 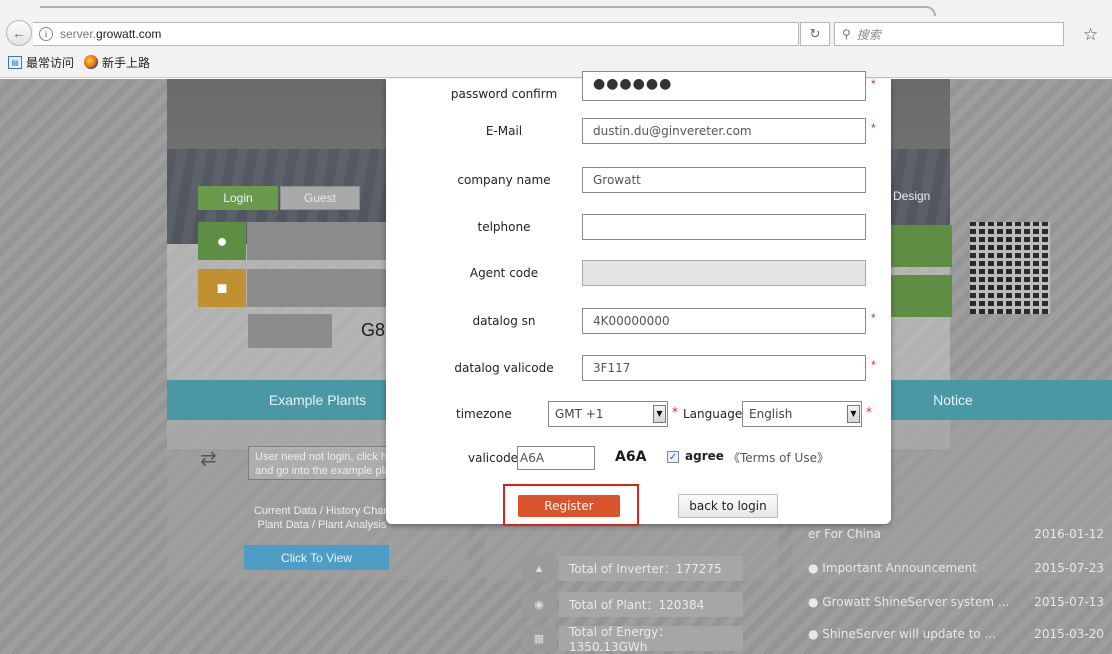 What do you see at coordinates (238, 198) in the screenshot?
I see `tab-login: Login` at bounding box center [238, 198].